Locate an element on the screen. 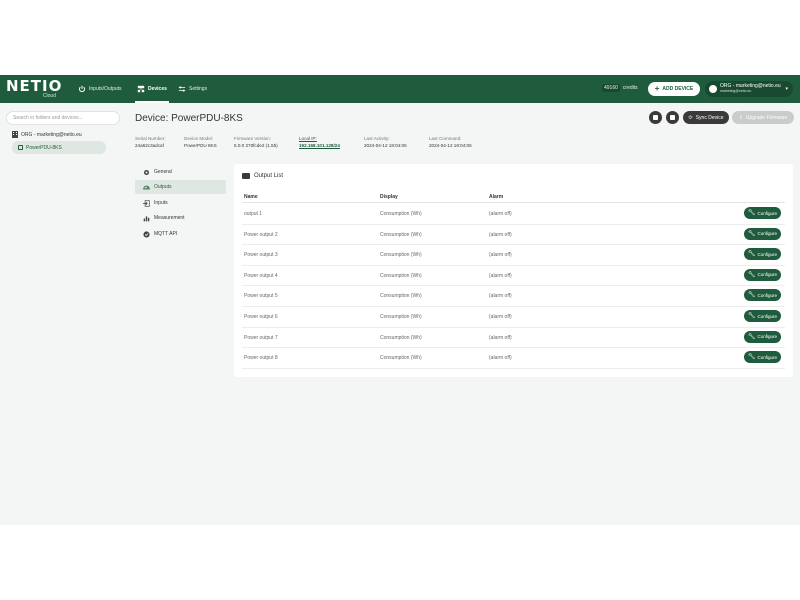  nav-devices: Devices is located at coordinates (152, 89).